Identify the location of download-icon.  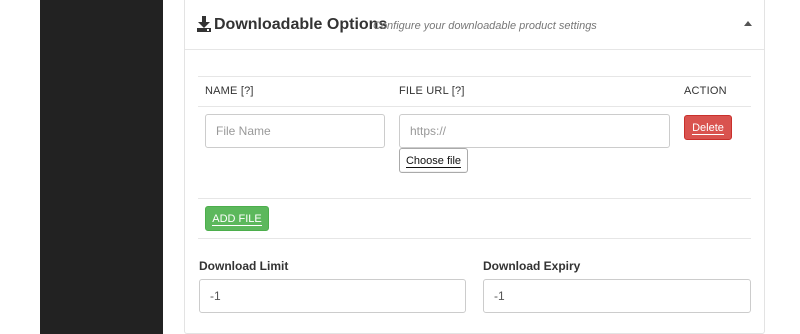
(204, 24).